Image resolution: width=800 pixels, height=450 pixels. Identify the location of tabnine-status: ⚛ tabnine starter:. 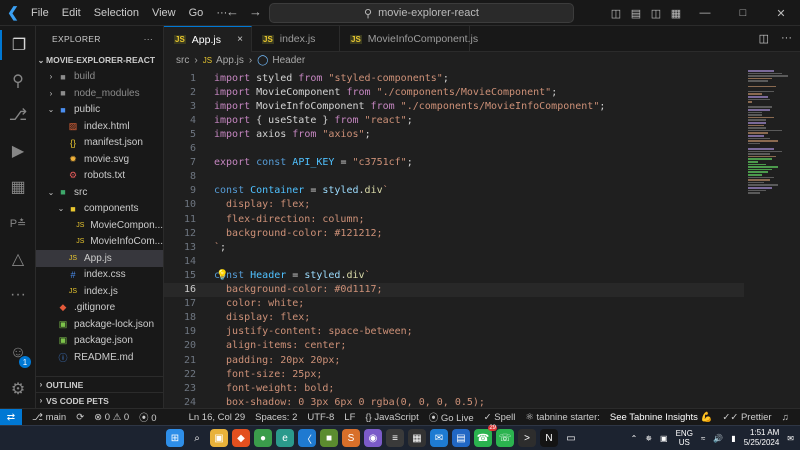
(562, 417).